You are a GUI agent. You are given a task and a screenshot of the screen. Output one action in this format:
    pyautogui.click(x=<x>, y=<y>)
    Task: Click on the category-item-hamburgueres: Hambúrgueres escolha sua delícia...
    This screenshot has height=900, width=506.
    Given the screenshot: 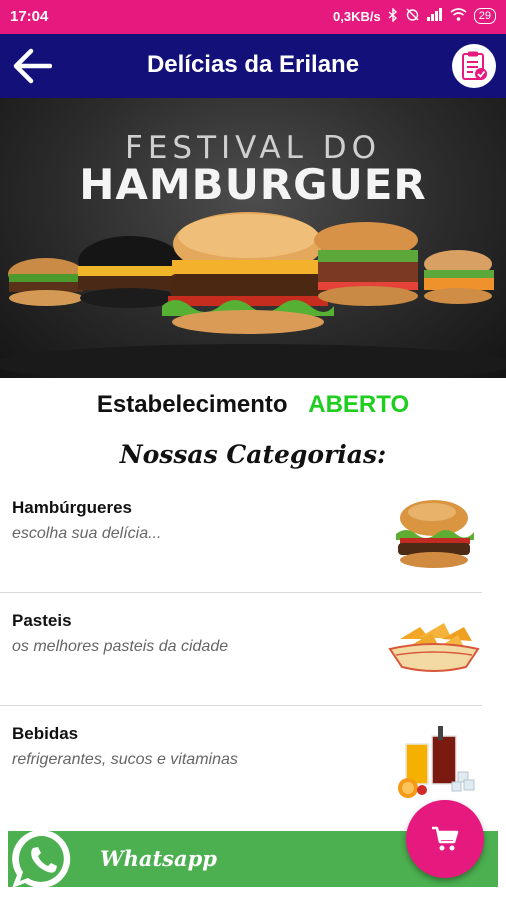 What is the action you would take?
    pyautogui.click(x=241, y=536)
    